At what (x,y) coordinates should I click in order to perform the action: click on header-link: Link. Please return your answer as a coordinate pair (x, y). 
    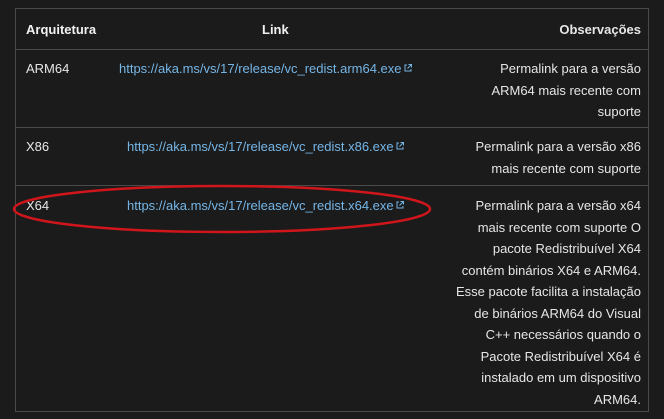
    Looking at the image, I should click on (275, 29).